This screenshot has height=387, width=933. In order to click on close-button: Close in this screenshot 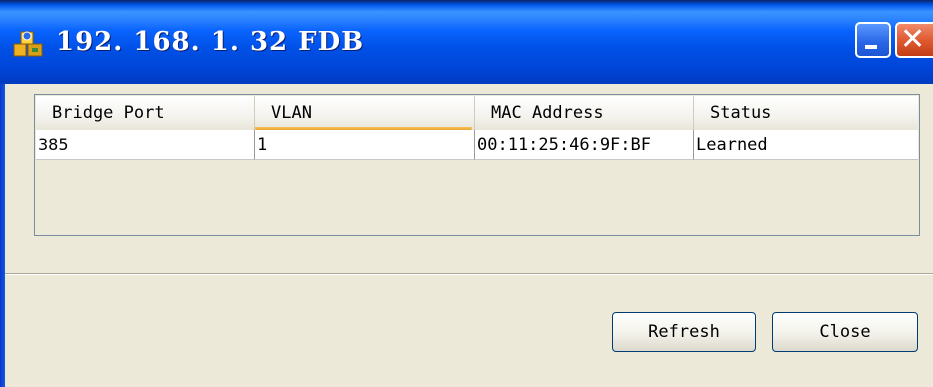, I will do `click(845, 332)`.